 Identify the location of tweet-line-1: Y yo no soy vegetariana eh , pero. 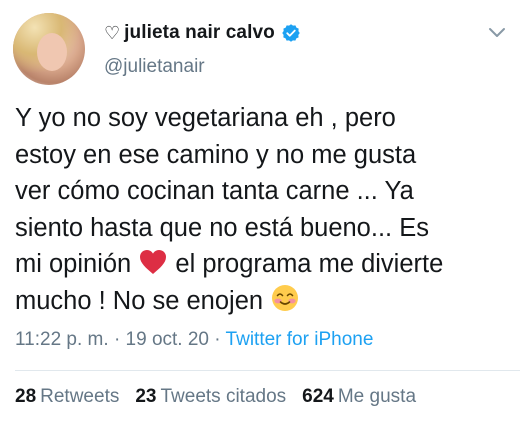
(205, 118).